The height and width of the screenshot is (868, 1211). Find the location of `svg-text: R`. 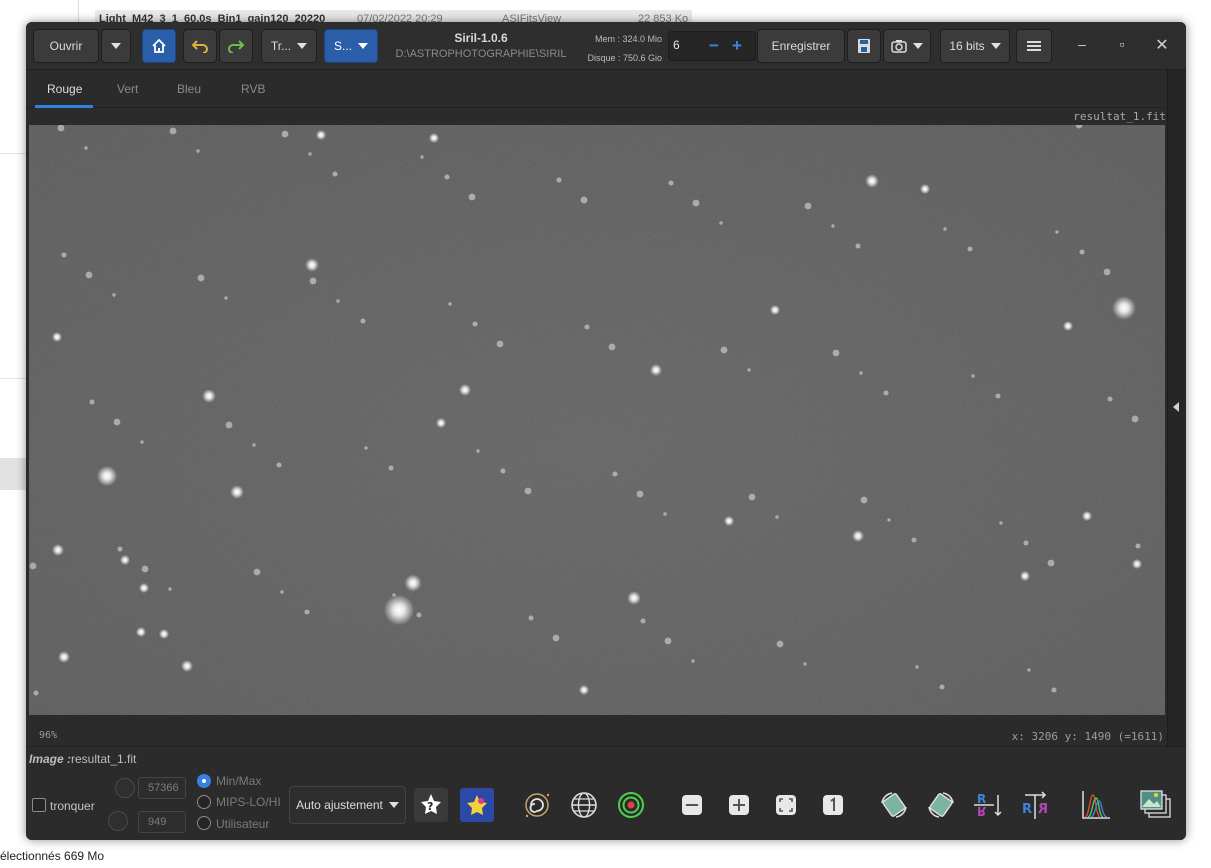

svg-text: R is located at coordinates (1043, 809).